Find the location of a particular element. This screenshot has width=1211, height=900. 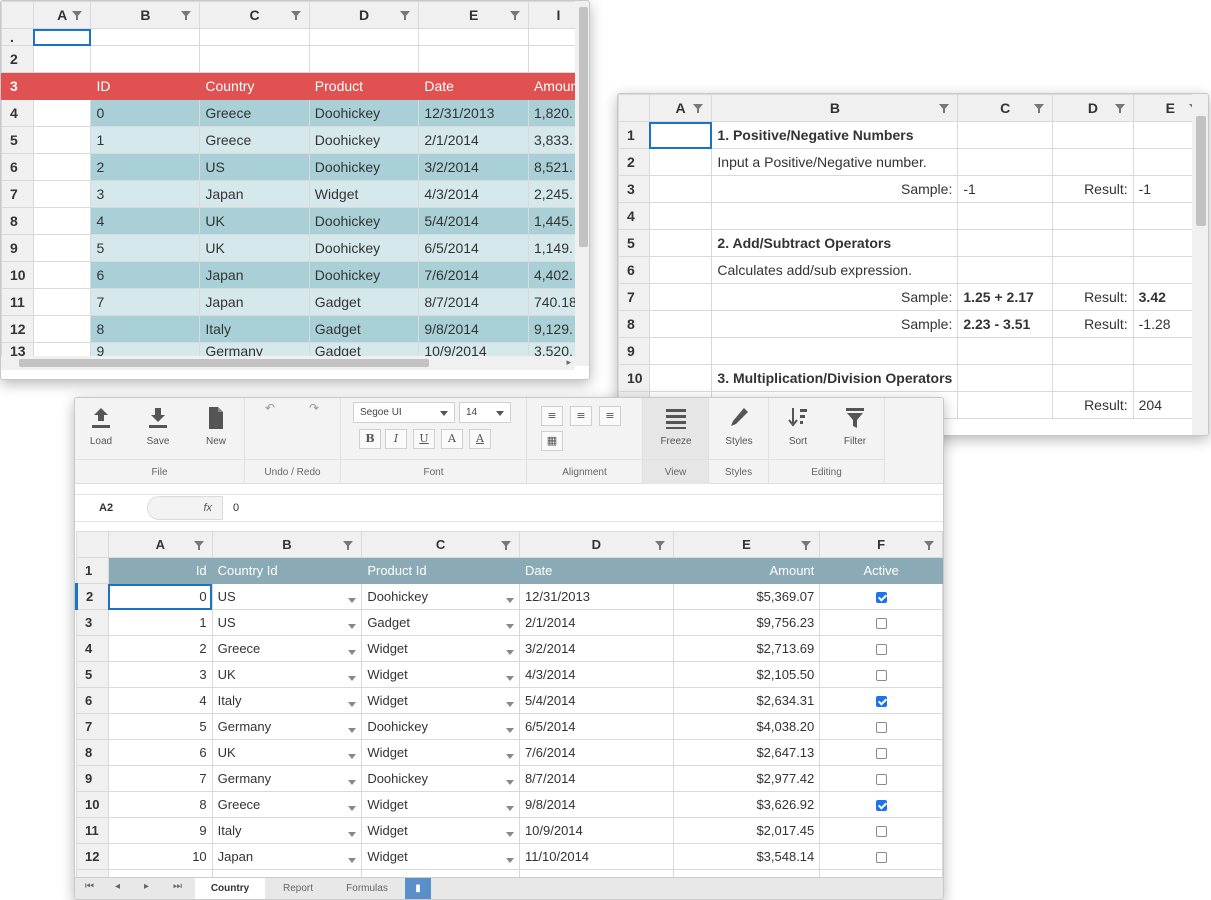

cell: 5/4/2014 is located at coordinates (473, 221).